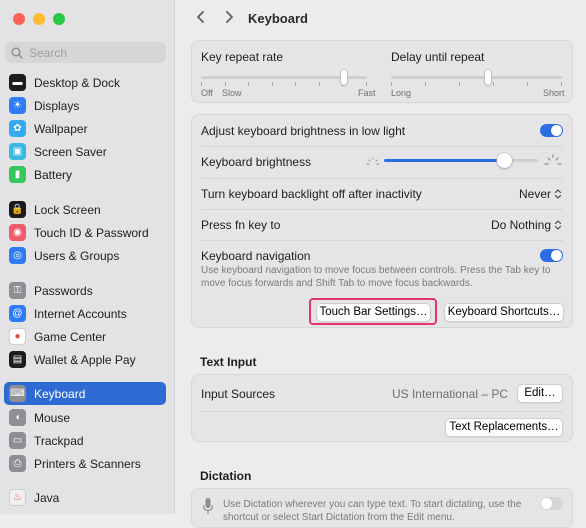 The height and width of the screenshot is (528, 586). Describe the element at coordinates (344, 77) in the screenshot. I see `key-repeat-knob` at that location.